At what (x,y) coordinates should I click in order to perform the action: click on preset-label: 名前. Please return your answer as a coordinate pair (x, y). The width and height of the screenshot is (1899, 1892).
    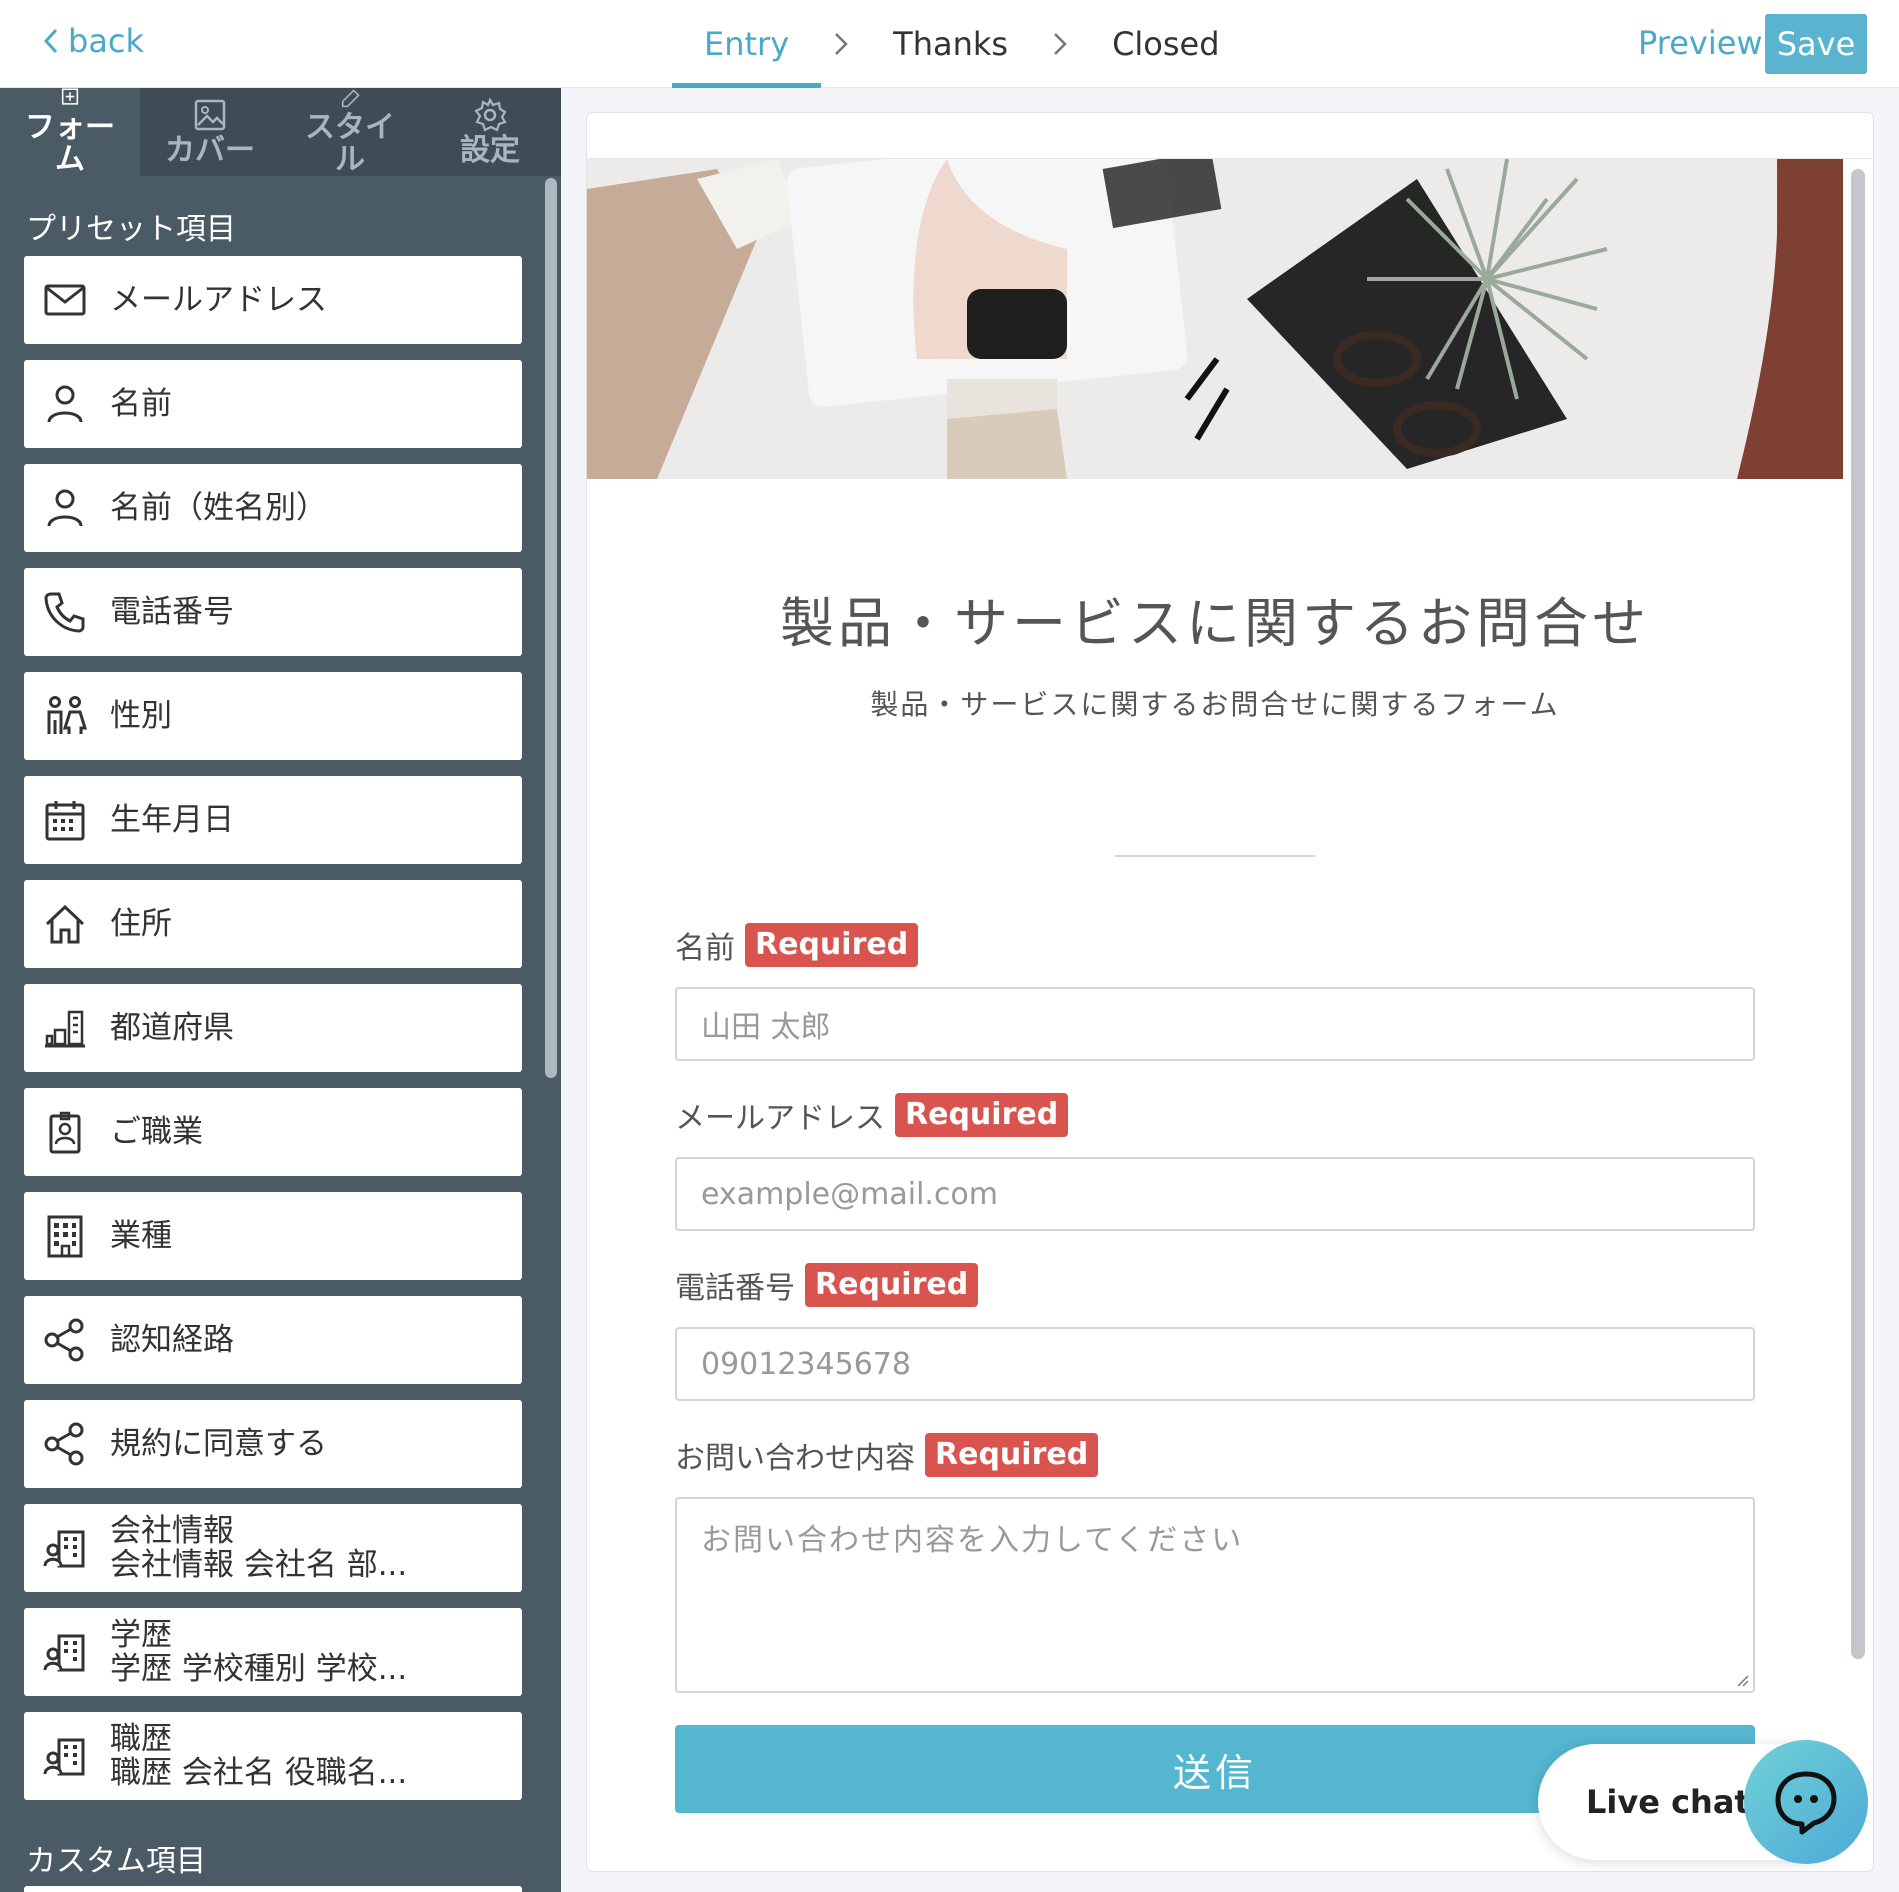
    Looking at the image, I should click on (141, 404).